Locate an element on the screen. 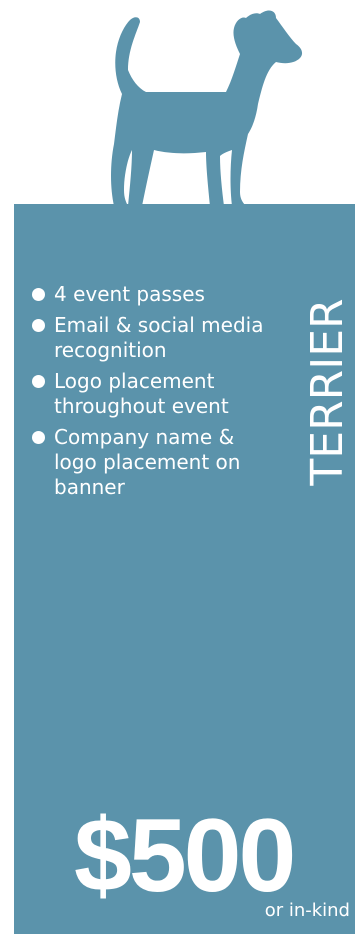 The image size is (355, 934). benefit-item: Email & social media recognition is located at coordinates (157, 338).